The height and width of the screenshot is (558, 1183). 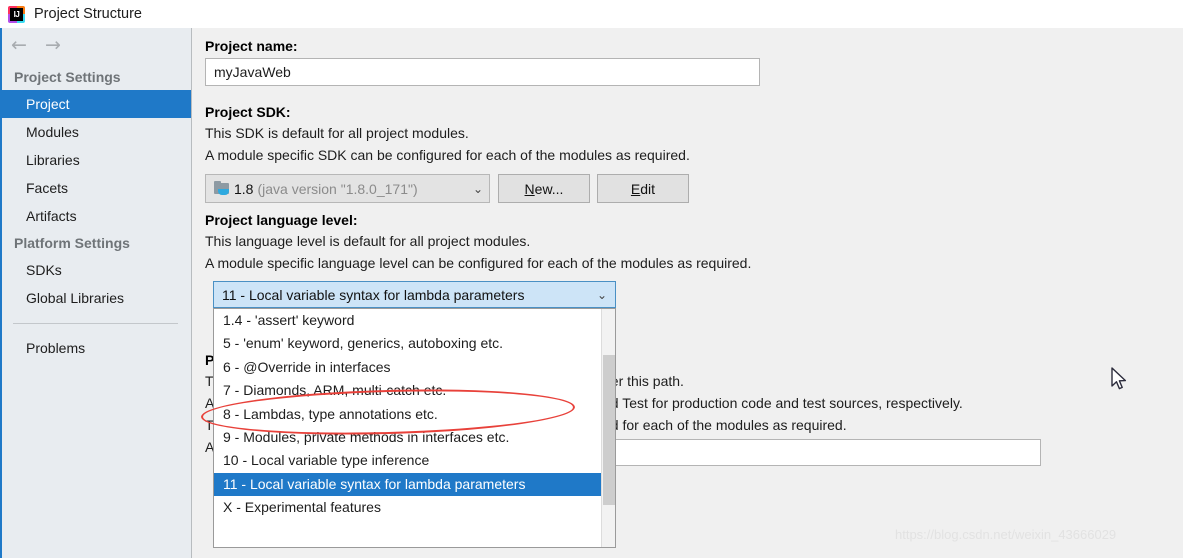 I want to click on new-button-mnemonic: N, so click(x=529, y=188).